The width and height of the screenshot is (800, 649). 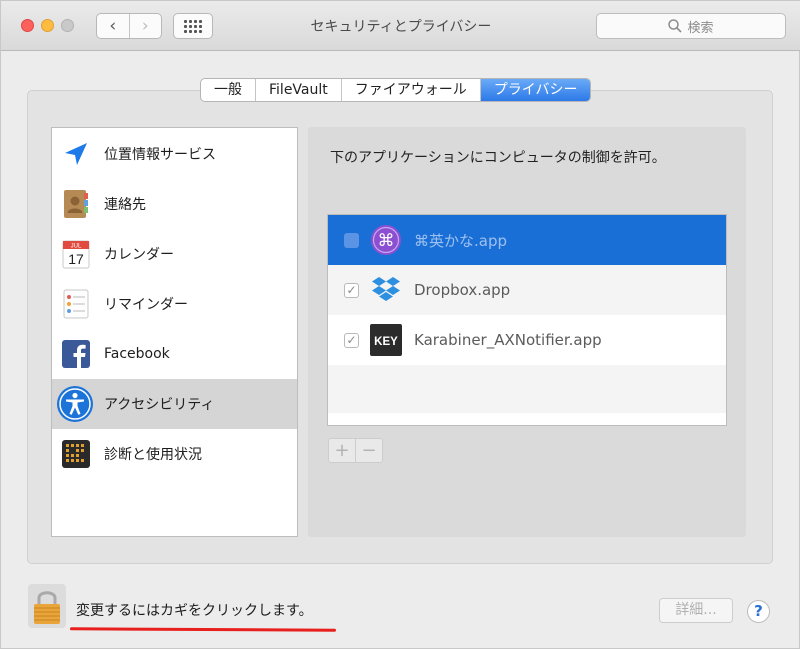 I want to click on diagnostics-icon, so click(x=76, y=454).